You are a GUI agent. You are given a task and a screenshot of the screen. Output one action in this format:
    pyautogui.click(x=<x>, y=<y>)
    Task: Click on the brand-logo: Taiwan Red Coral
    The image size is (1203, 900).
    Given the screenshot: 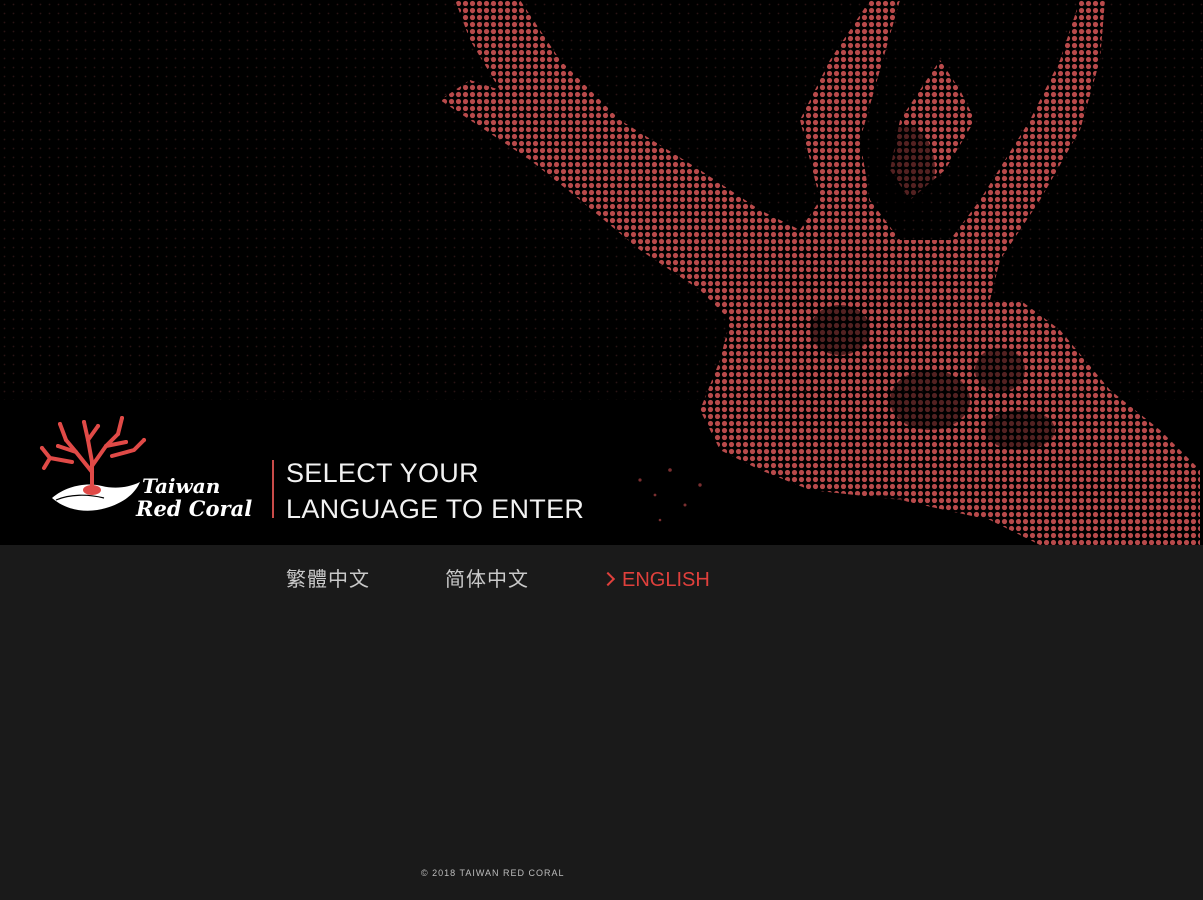 What is the action you would take?
    pyautogui.click(x=144, y=467)
    